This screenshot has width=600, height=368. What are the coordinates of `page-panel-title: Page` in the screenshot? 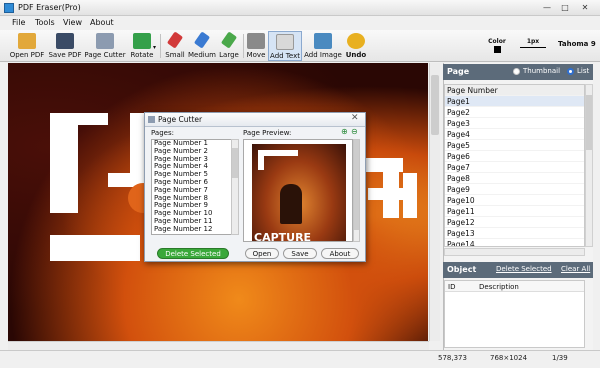 It's located at (458, 71).